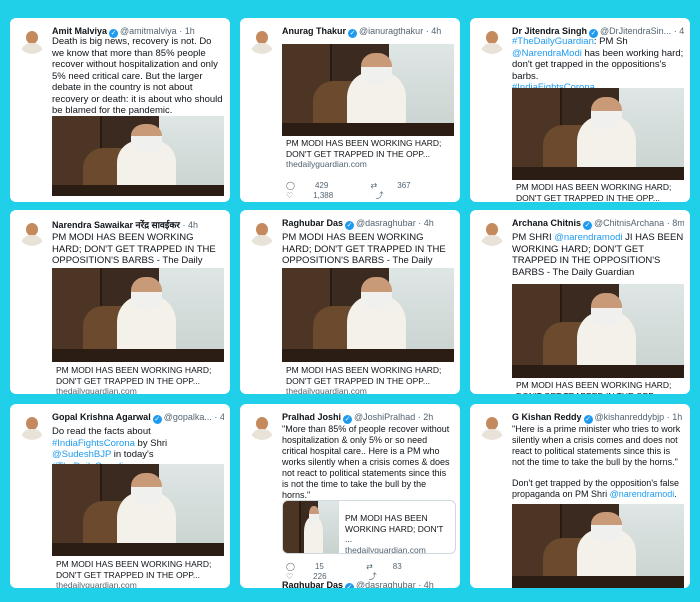 This screenshot has width=700, height=602. What do you see at coordinates (125, 225) in the screenshot?
I see `tweet-header: Narendra Sawaikar नरेंद्र सावईकर · 4h` at bounding box center [125, 225].